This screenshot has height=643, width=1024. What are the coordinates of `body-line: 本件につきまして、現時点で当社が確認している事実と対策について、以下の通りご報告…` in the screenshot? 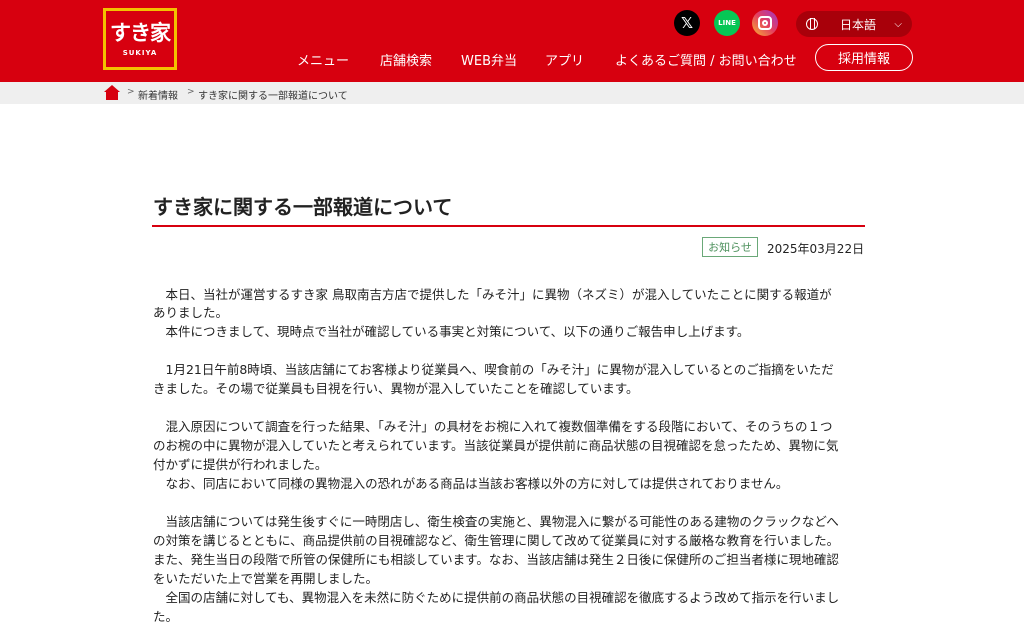 It's located at (451, 331).